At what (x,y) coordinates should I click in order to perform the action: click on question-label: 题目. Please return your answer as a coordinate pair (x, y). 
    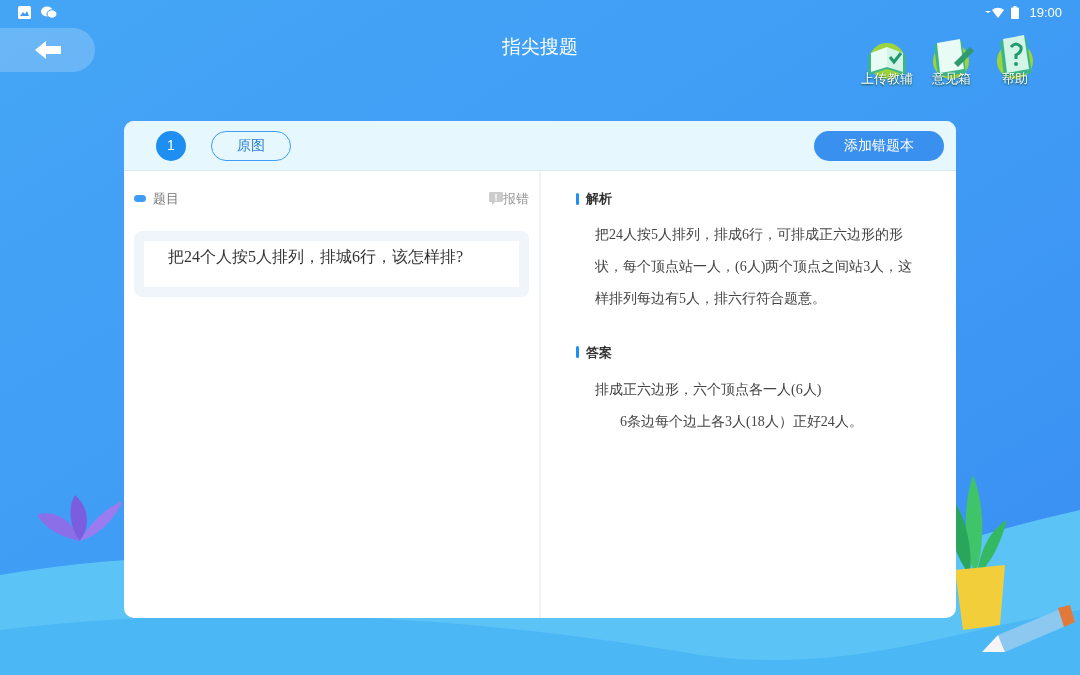
    Looking at the image, I should click on (166, 199).